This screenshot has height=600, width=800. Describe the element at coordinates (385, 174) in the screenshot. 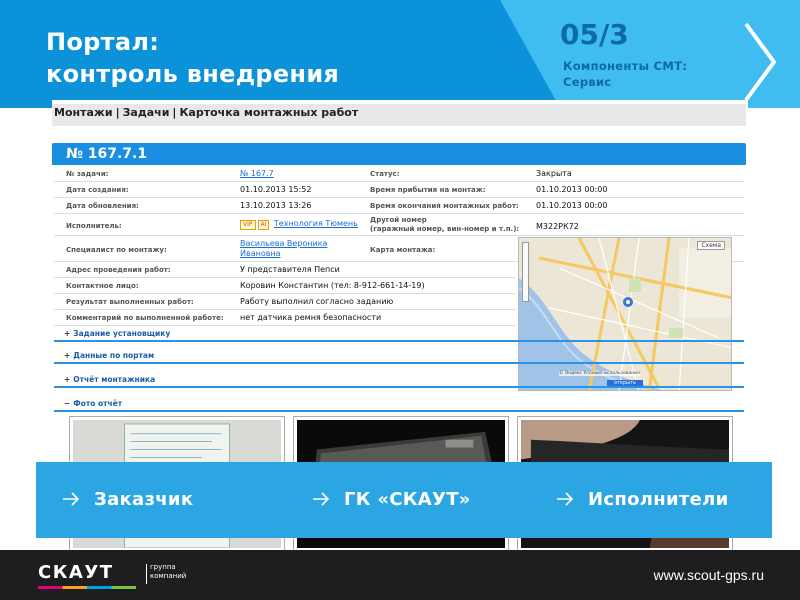

I see `field-label: Статус:` at that location.